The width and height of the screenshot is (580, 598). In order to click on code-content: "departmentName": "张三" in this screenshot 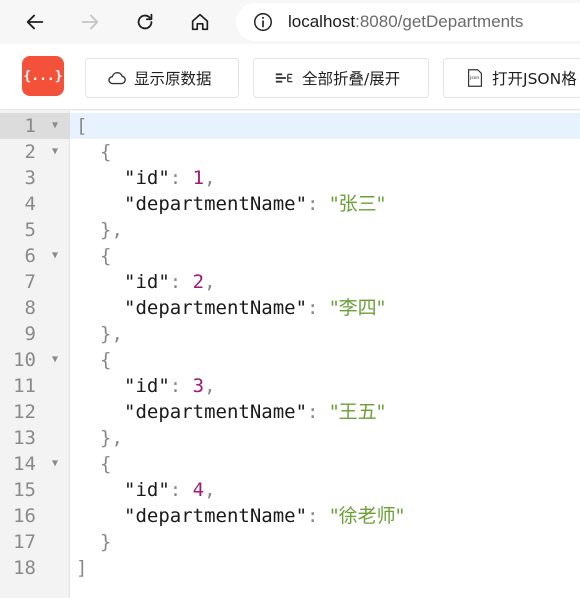, I will do `click(230, 204)`.